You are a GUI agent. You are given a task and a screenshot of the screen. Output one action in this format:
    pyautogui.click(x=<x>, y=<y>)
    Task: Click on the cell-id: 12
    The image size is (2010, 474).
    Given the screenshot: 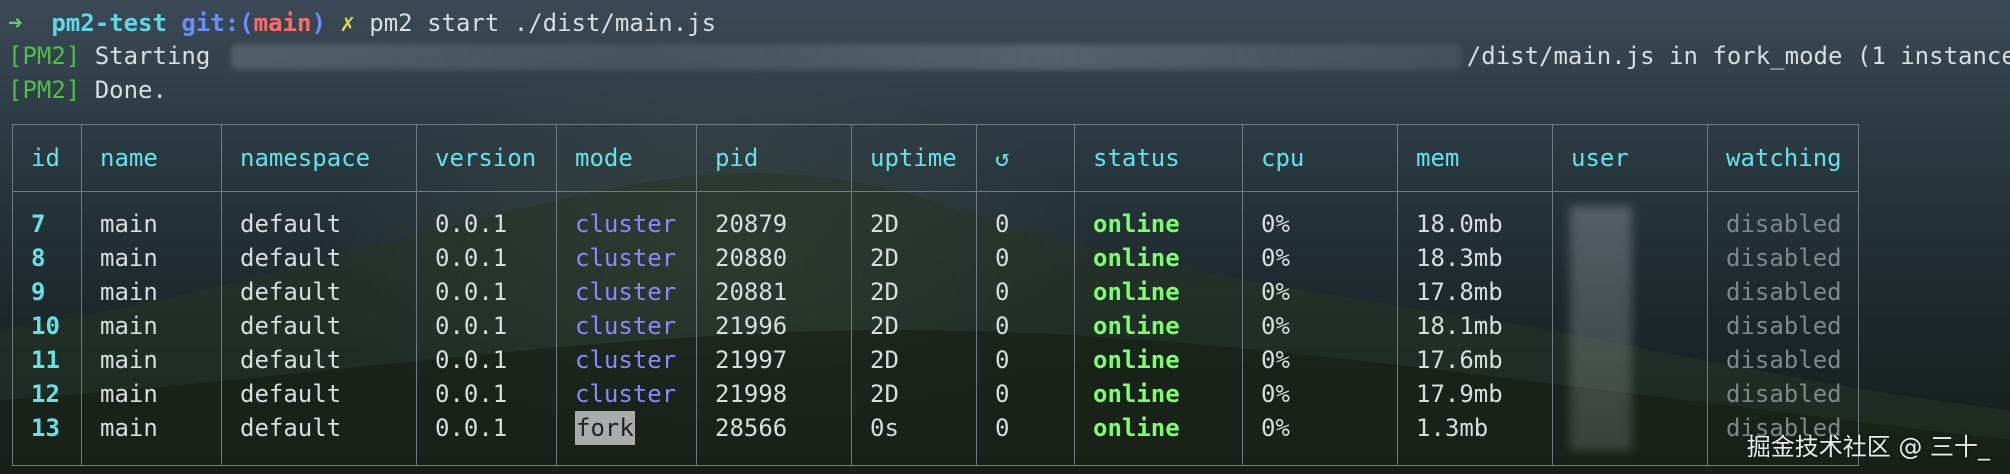 What is the action you would take?
    pyautogui.click(x=45, y=394)
    